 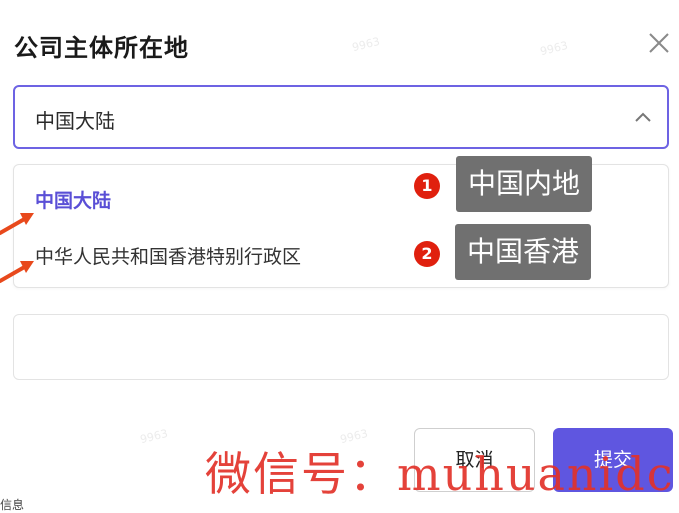 I want to click on select-value: 中国大陆, so click(x=75, y=121).